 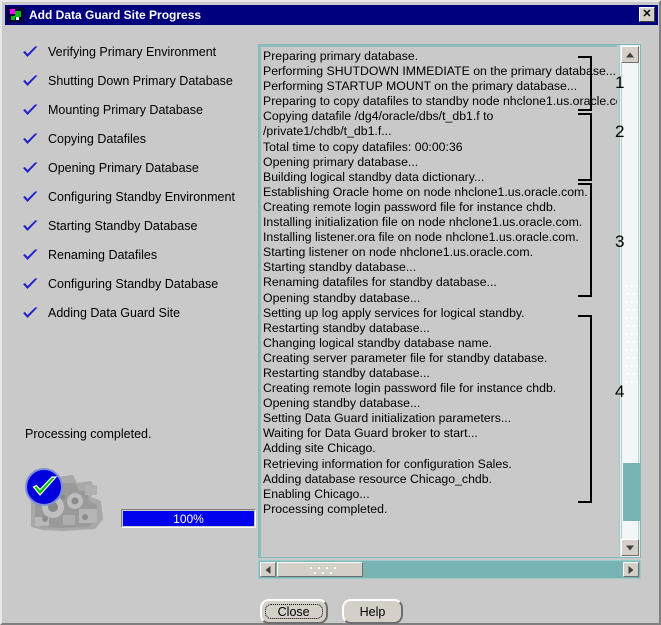 I want to click on progress-step: Copying Datafiles, so click(x=134, y=145).